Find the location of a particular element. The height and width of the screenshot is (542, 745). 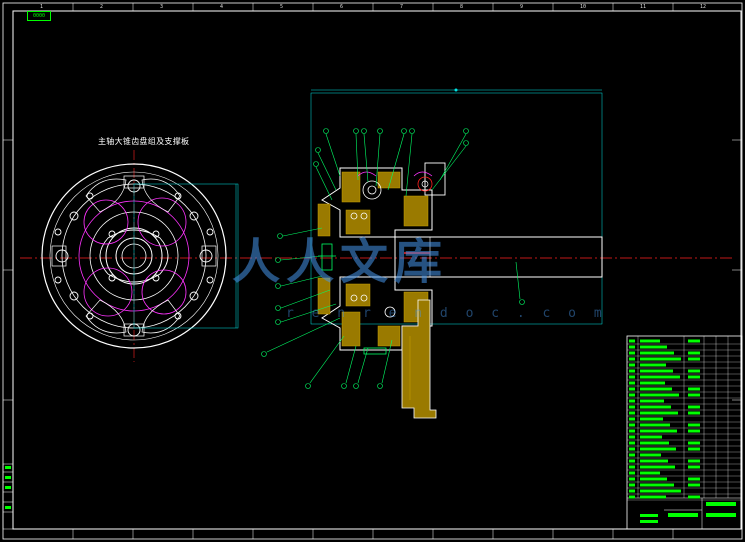

zone-number: 1 is located at coordinates (42, 7).